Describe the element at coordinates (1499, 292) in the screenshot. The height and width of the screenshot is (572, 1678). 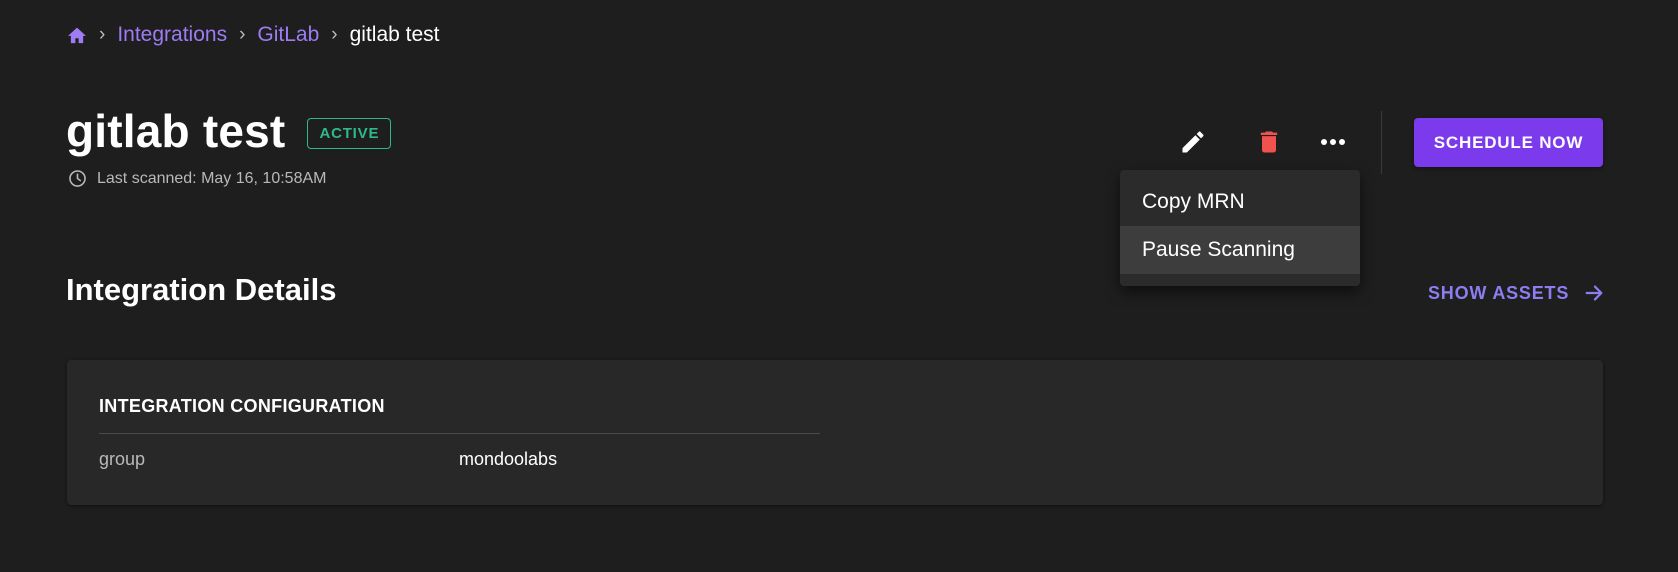
I see `show-assets-label: SHOW ASSETS` at that location.